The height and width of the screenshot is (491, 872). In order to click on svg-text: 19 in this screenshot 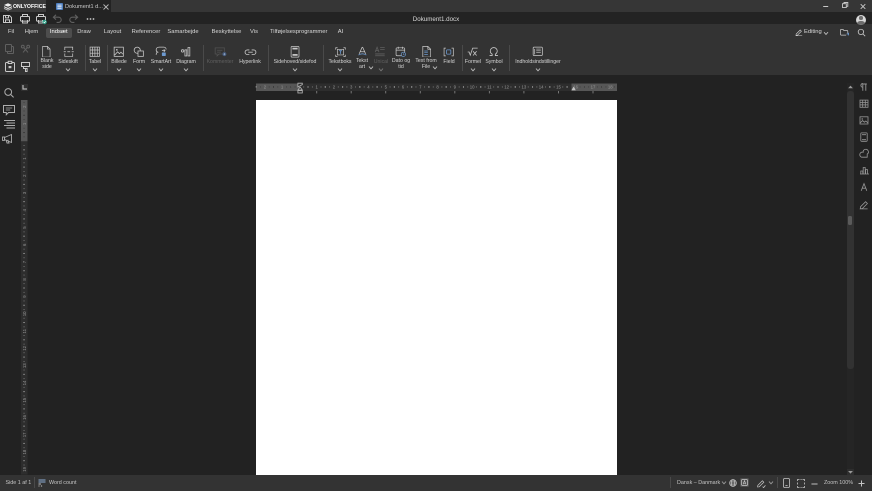, I will do `click(24, 468)`.